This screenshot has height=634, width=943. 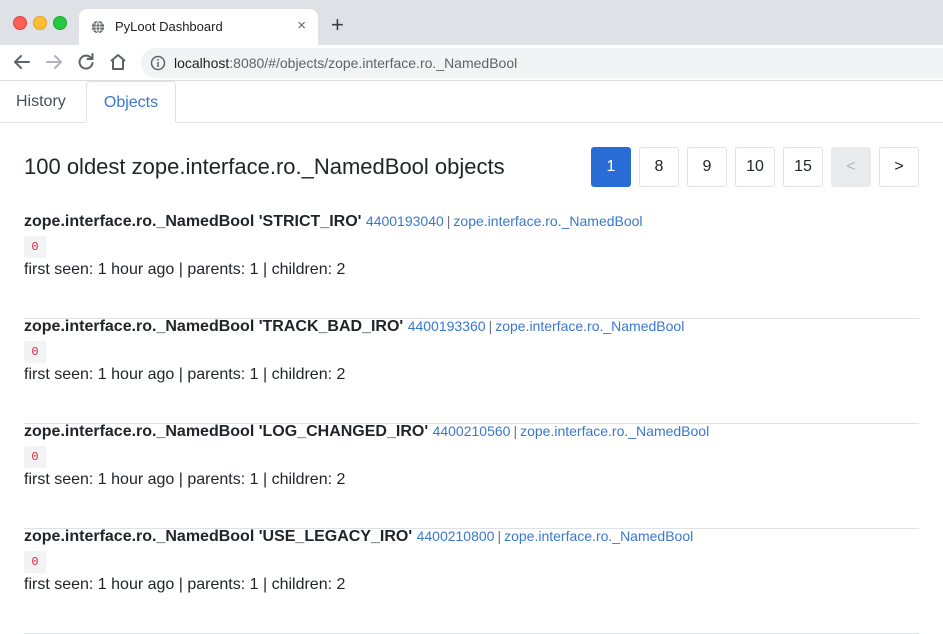 What do you see at coordinates (611, 167) in the screenshot?
I see `page-button-1: 1` at bounding box center [611, 167].